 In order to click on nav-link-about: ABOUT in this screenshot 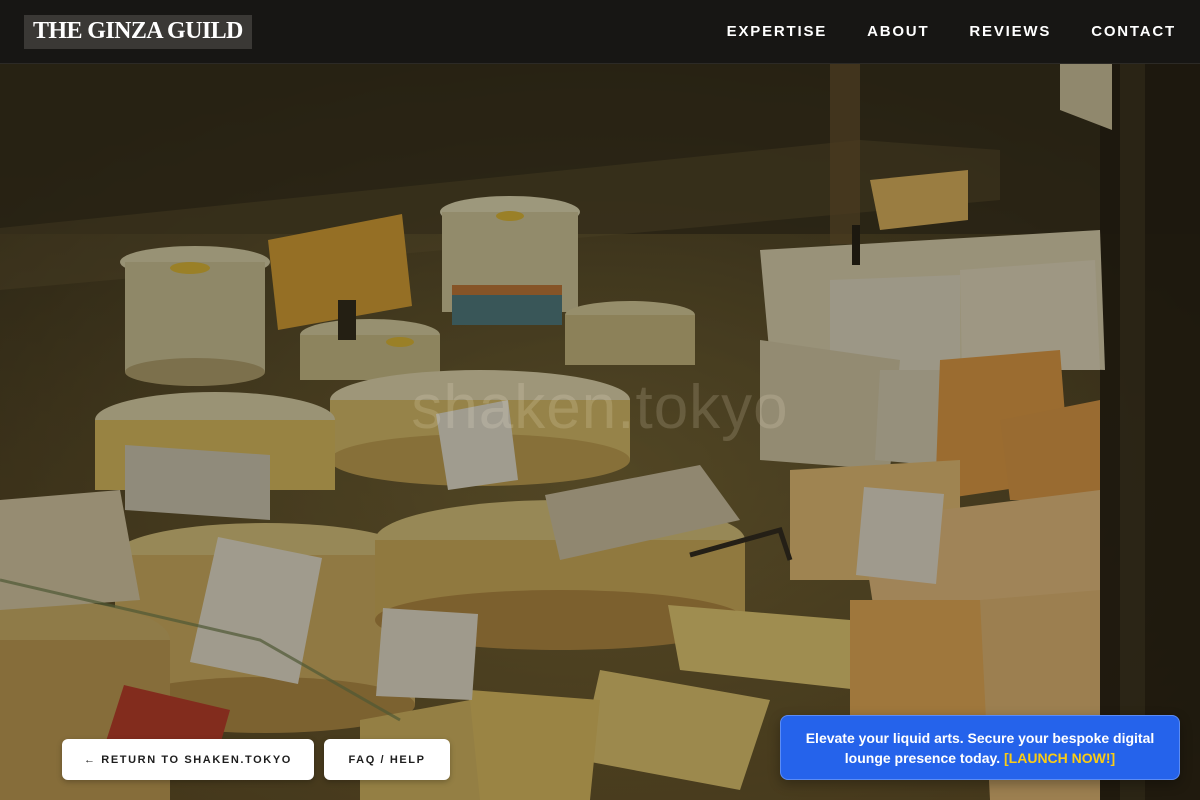, I will do `click(898, 31)`.